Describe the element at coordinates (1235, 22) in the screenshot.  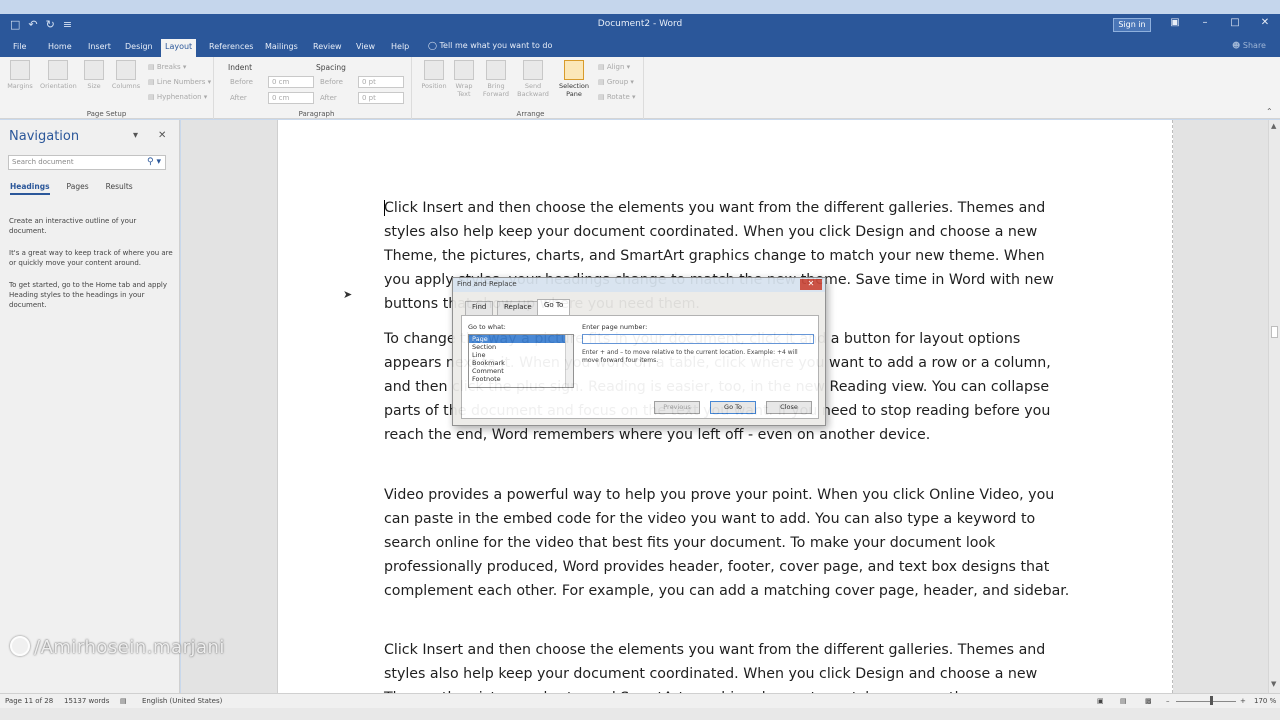
I see `maximize-icon: □` at that location.